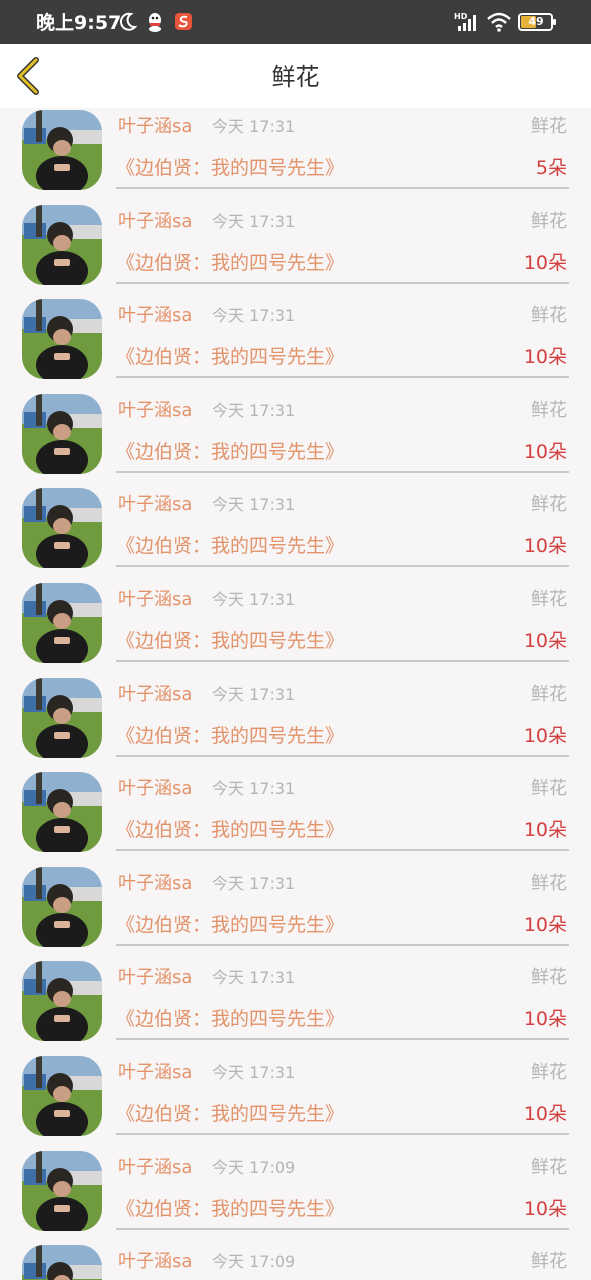 The height and width of the screenshot is (1280, 591). Describe the element at coordinates (295, 22) in the screenshot. I see `status-bar: 晚上9:57 HD 49` at that location.